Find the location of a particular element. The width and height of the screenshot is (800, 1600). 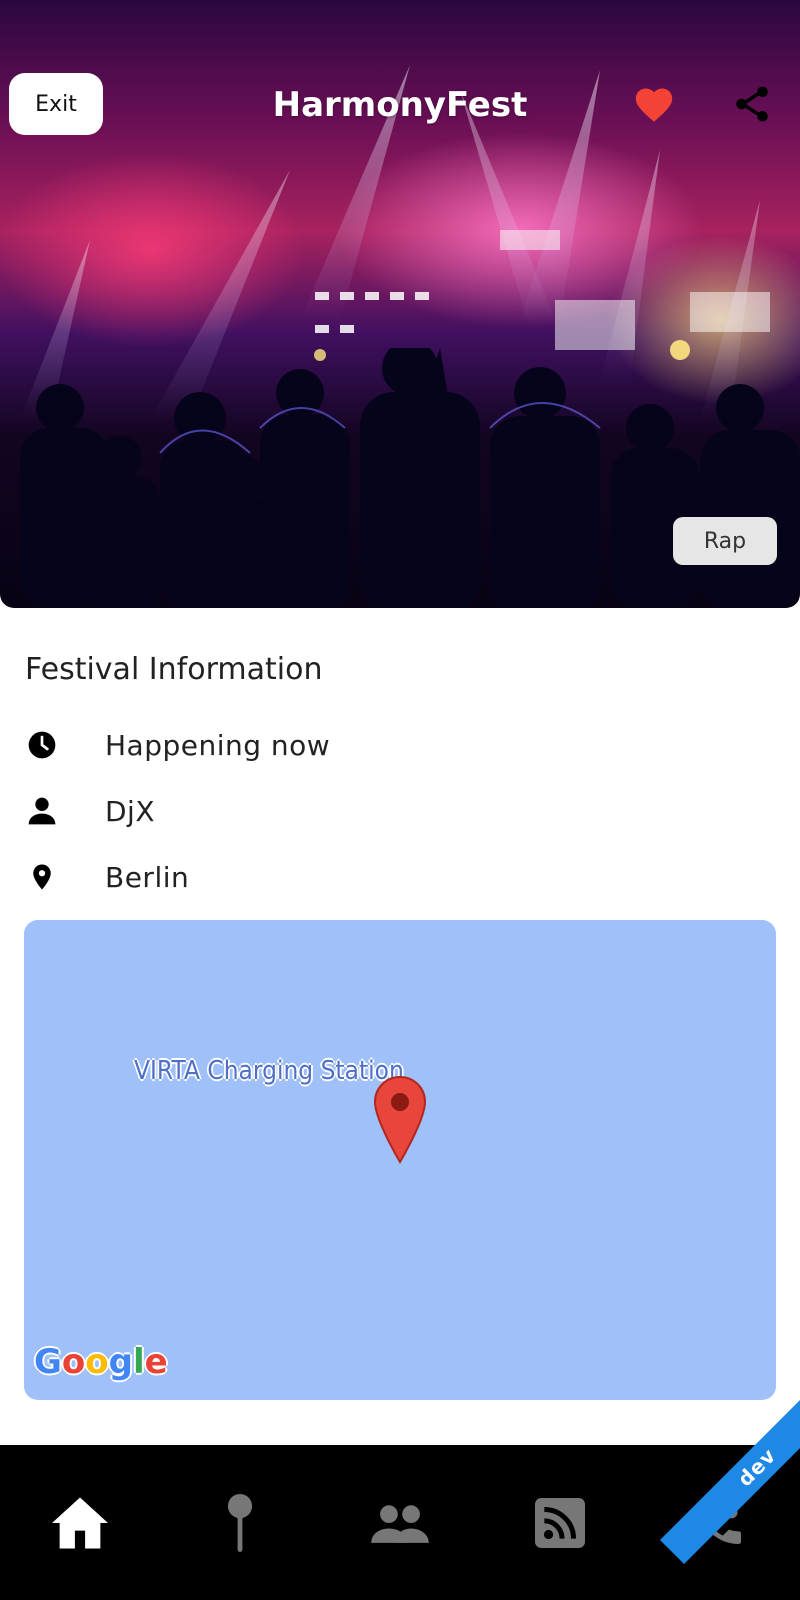

person-icon is located at coordinates (42, 811).